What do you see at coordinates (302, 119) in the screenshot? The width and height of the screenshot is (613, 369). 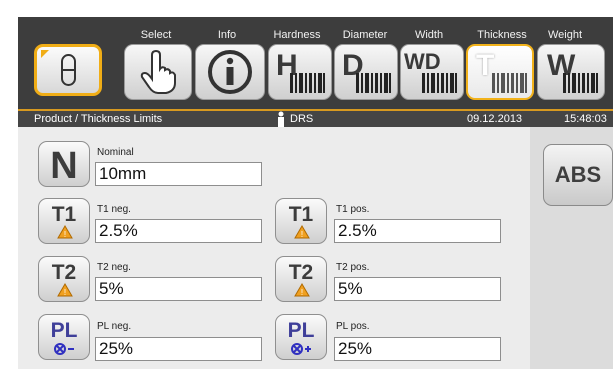 I see `user-name: DRS` at bounding box center [302, 119].